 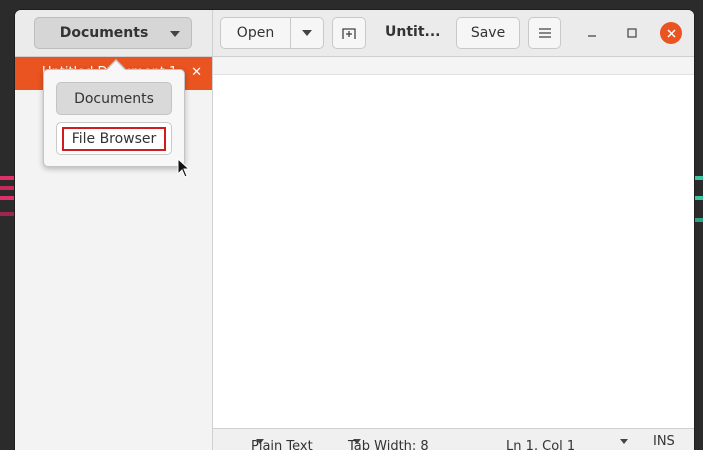 I want to click on save-button-label: Save, so click(x=488, y=33).